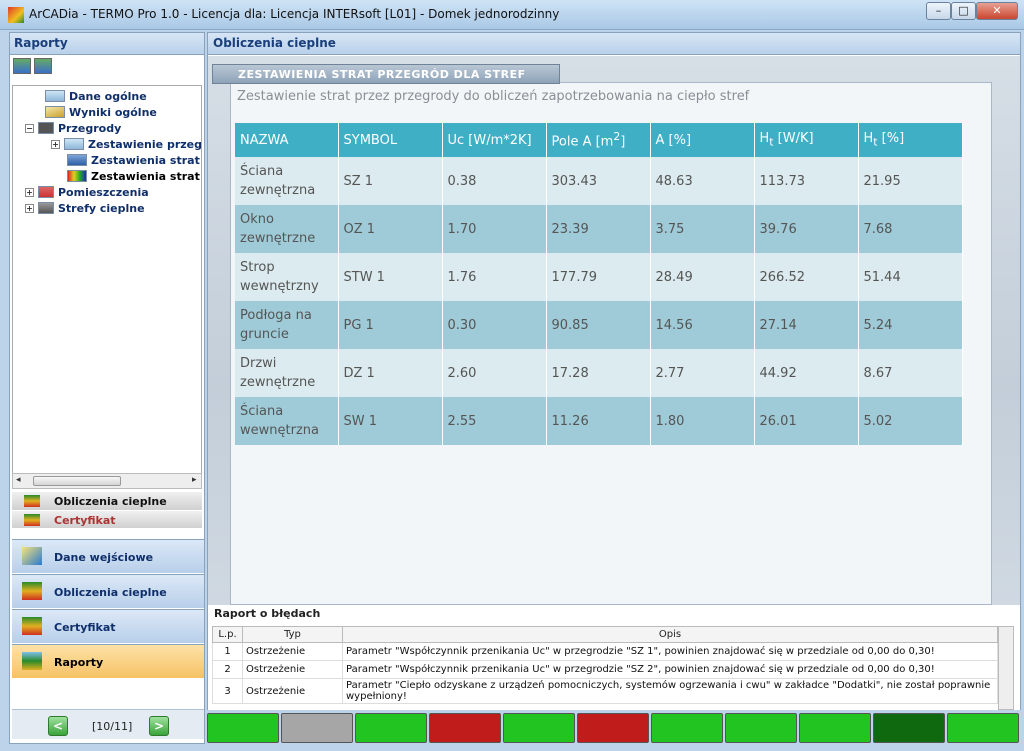  What do you see at coordinates (107, 501) in the screenshot?
I see `mini-nav-obliczenia: Obliczenia cieplne` at bounding box center [107, 501].